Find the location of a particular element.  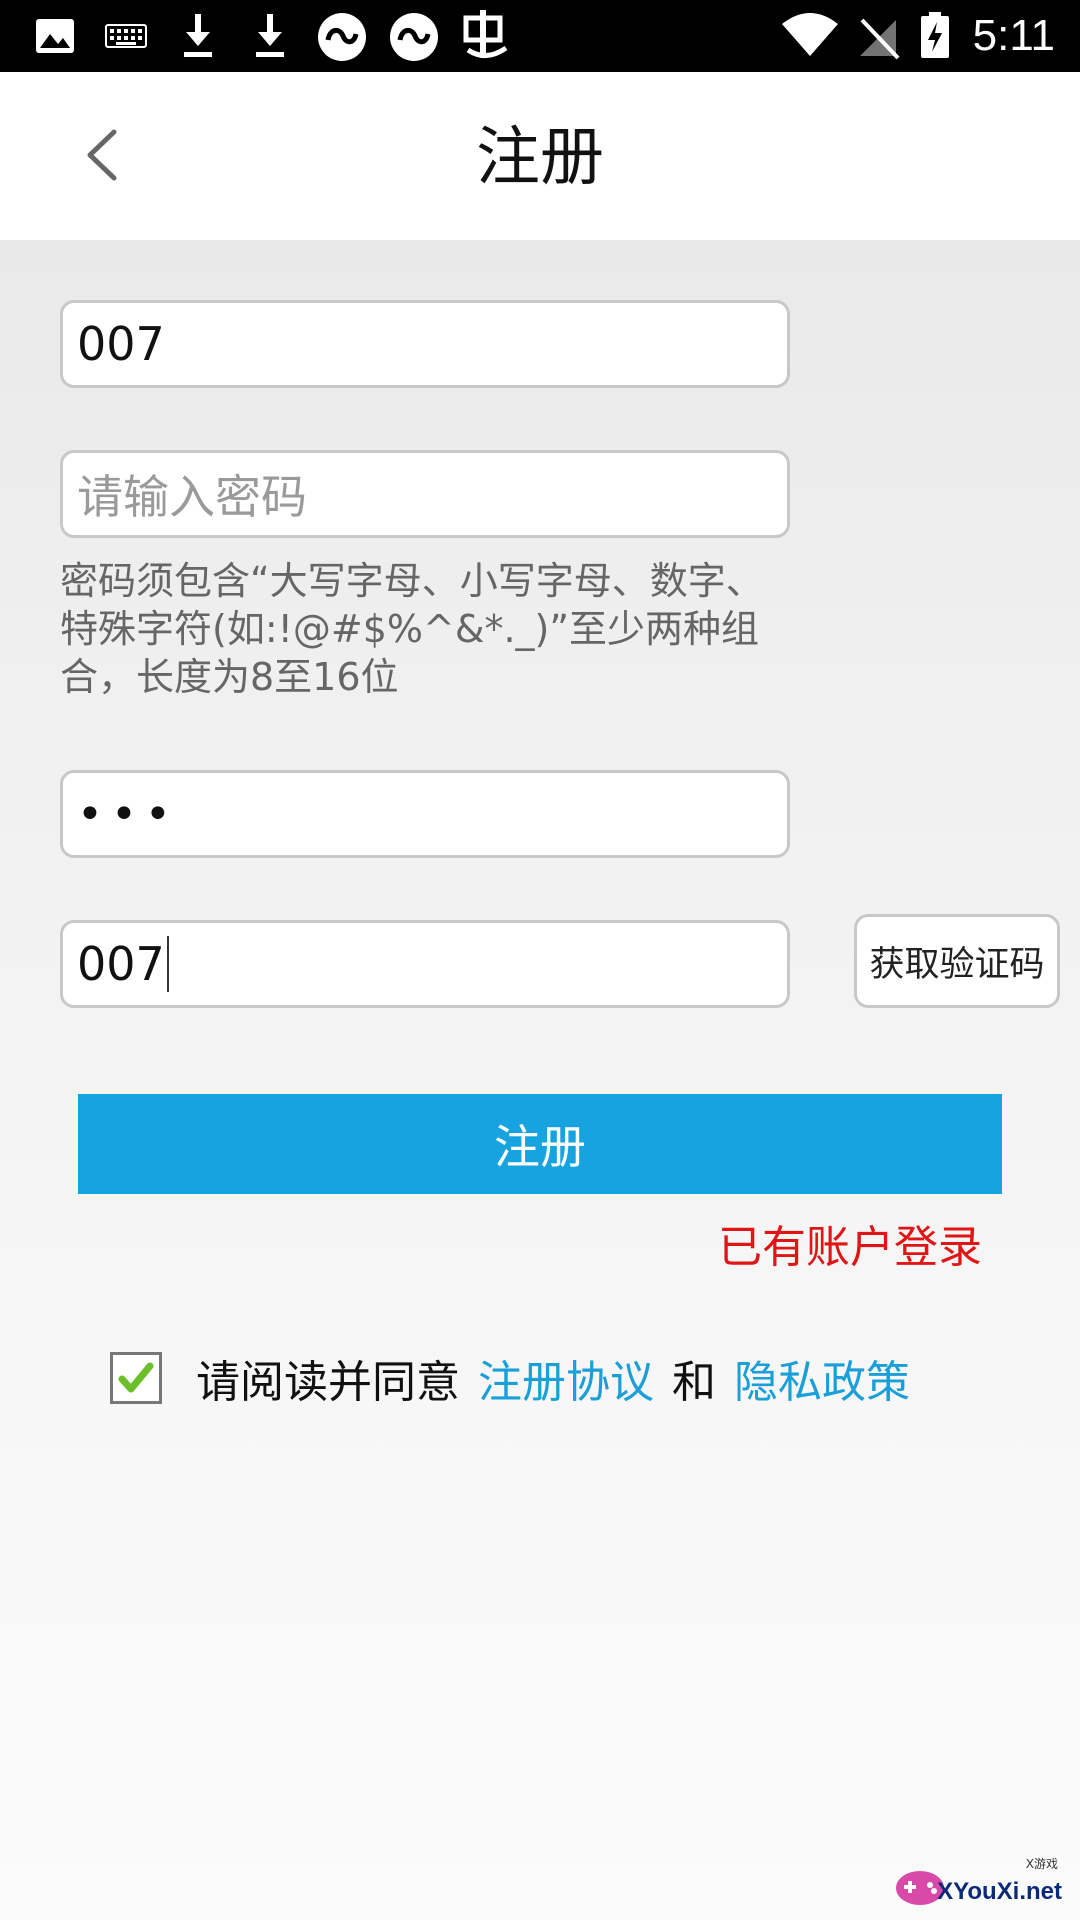

agreement-row: 请阅读并同意 注册协议 和 隐私政策 is located at coordinates (519, 1378).